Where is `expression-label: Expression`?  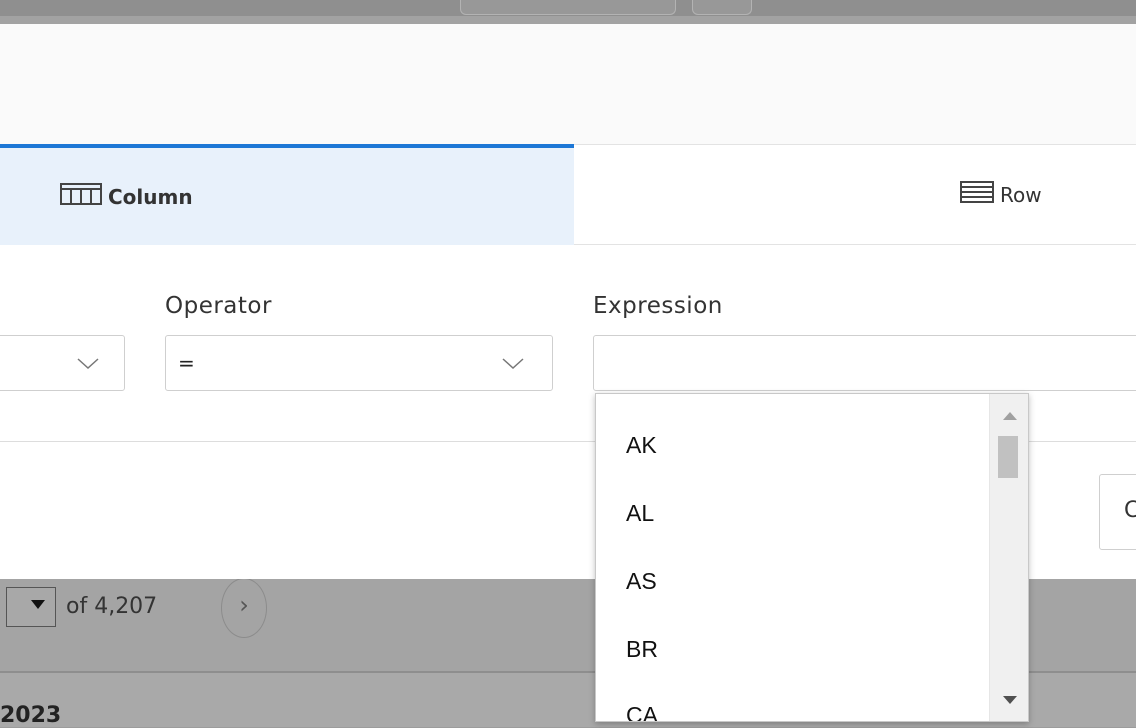
expression-label: Expression is located at coordinates (658, 306).